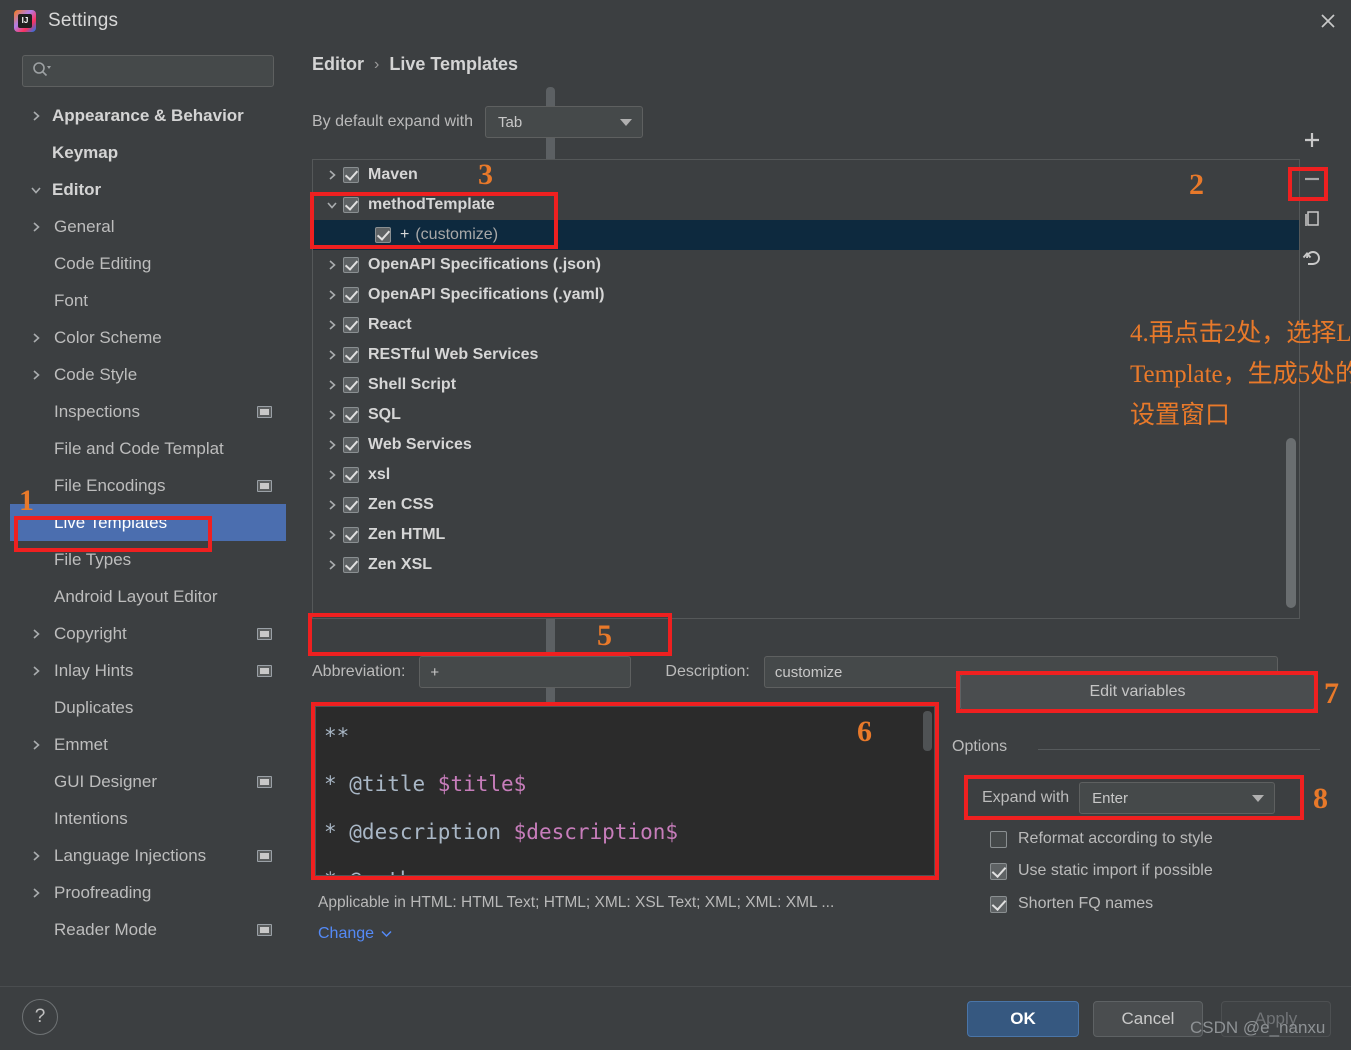 This screenshot has height=1050, width=1351. What do you see at coordinates (1148, 1019) in the screenshot?
I see `cancel-button: Cancel` at bounding box center [1148, 1019].